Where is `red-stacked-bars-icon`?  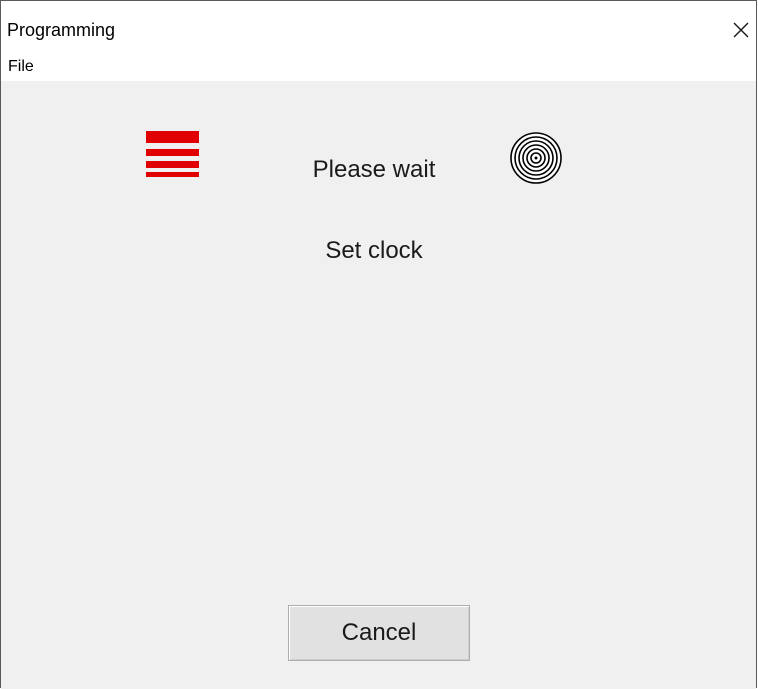
red-stacked-bars-icon is located at coordinates (172, 154).